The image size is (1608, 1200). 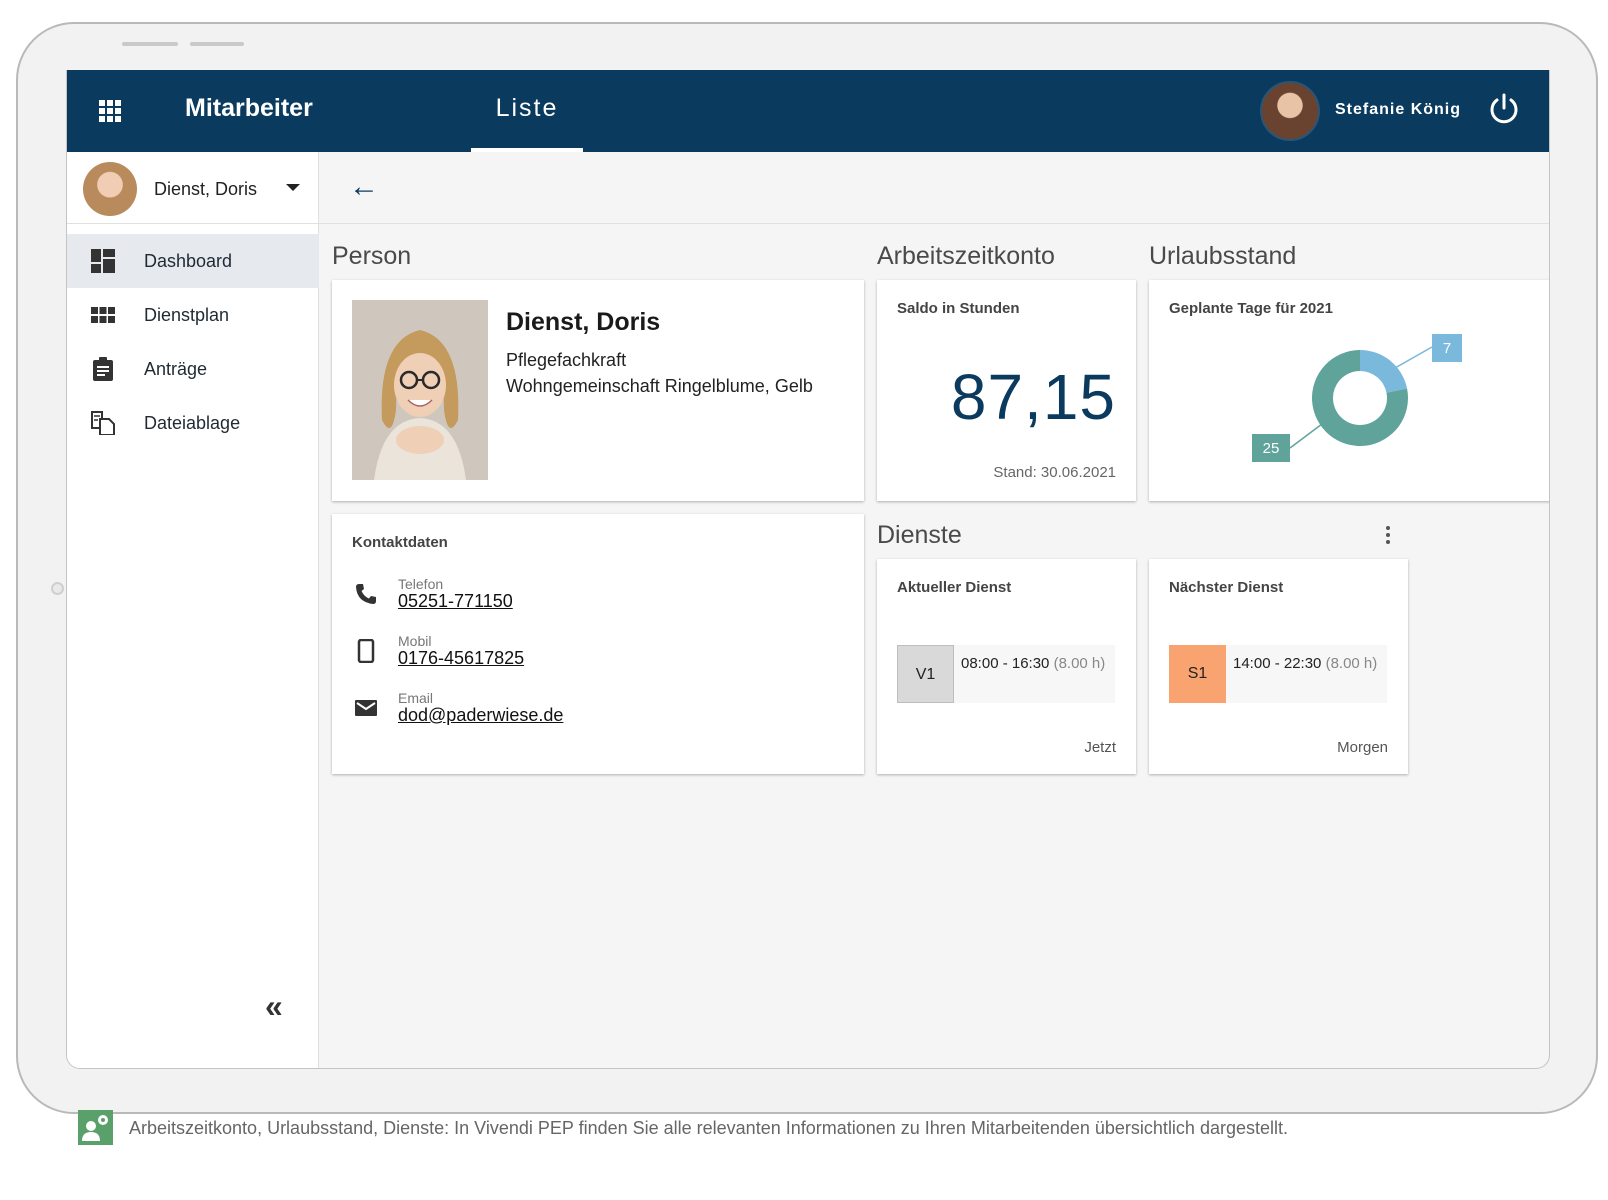 I want to click on documents-icon, so click(x=103, y=423).